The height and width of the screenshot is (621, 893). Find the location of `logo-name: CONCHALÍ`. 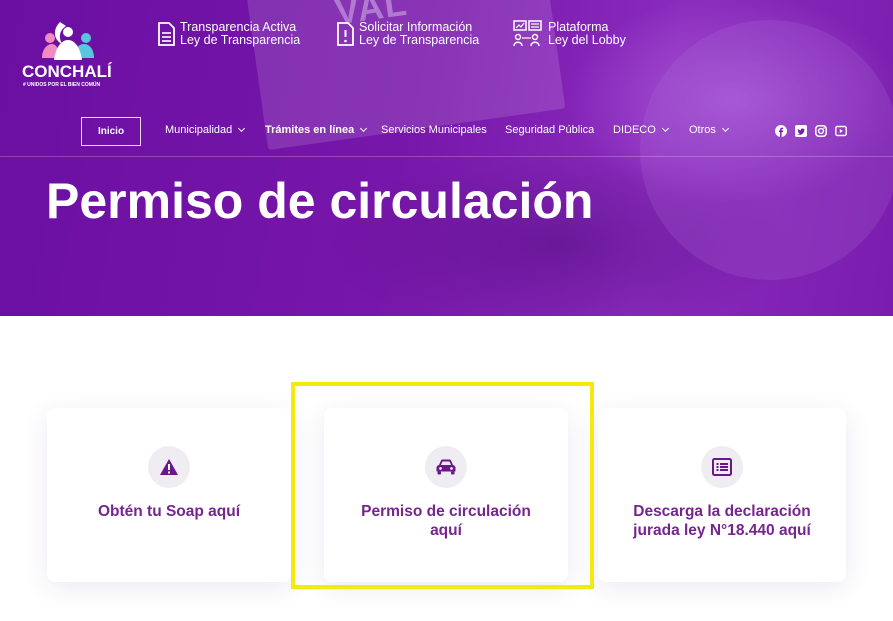

logo-name: CONCHALÍ is located at coordinates (67, 71).